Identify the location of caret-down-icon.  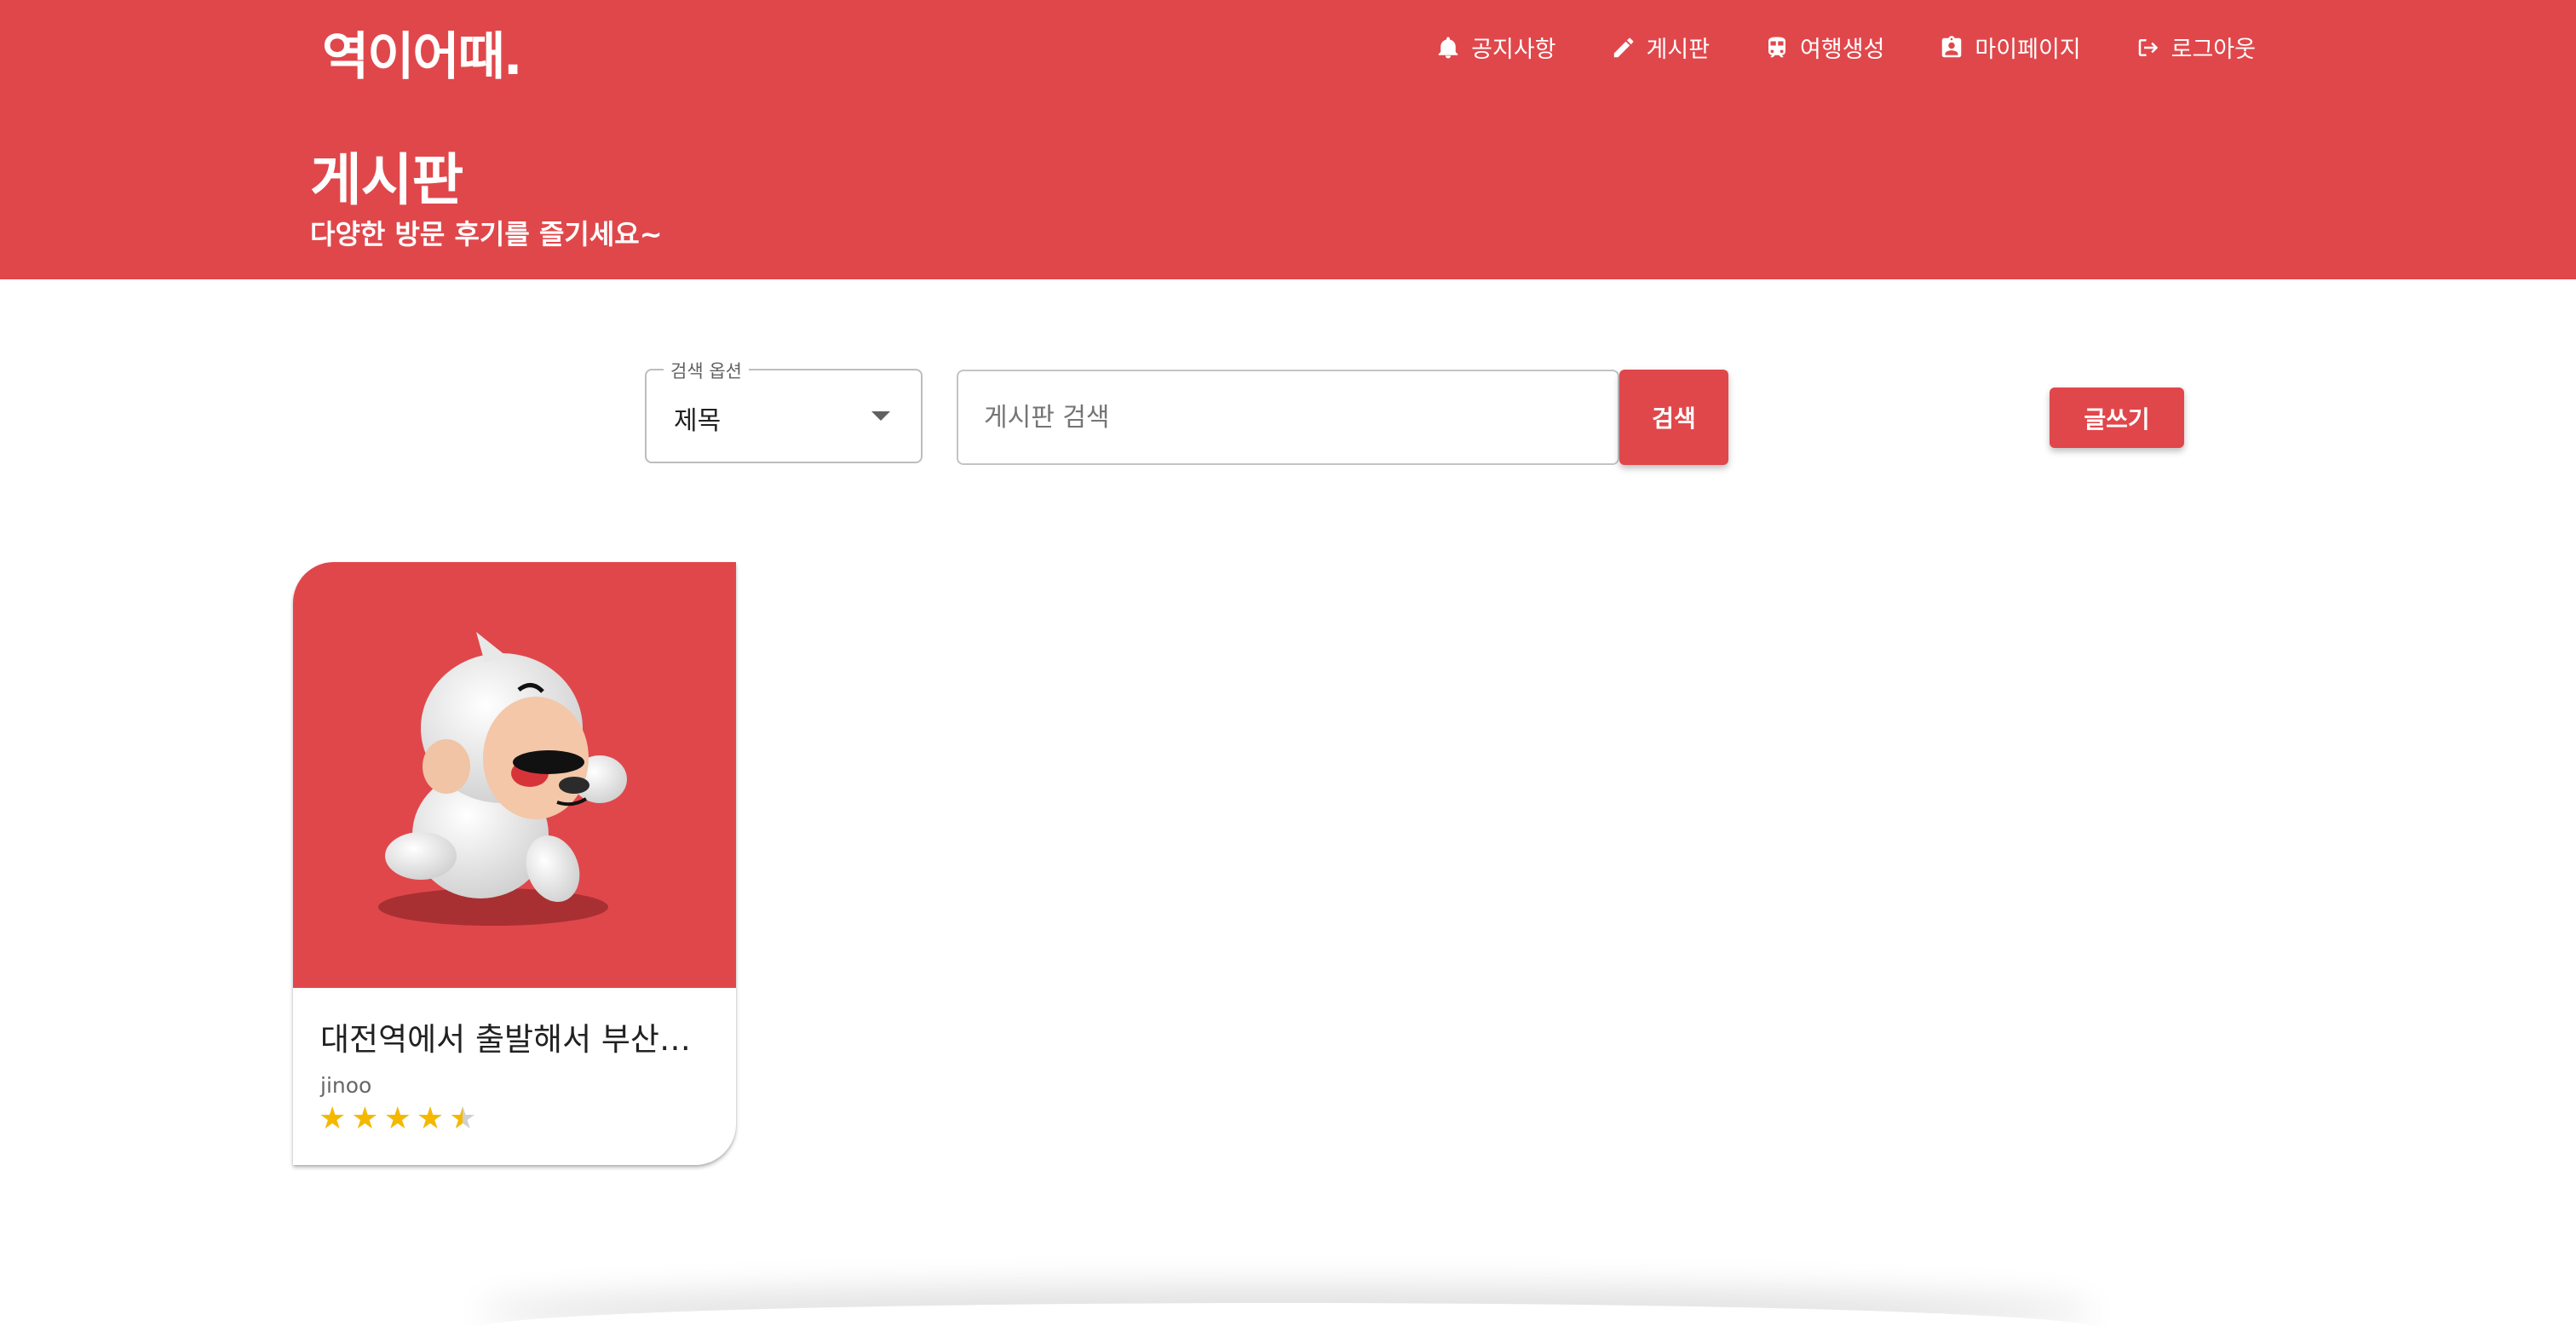
(880, 416).